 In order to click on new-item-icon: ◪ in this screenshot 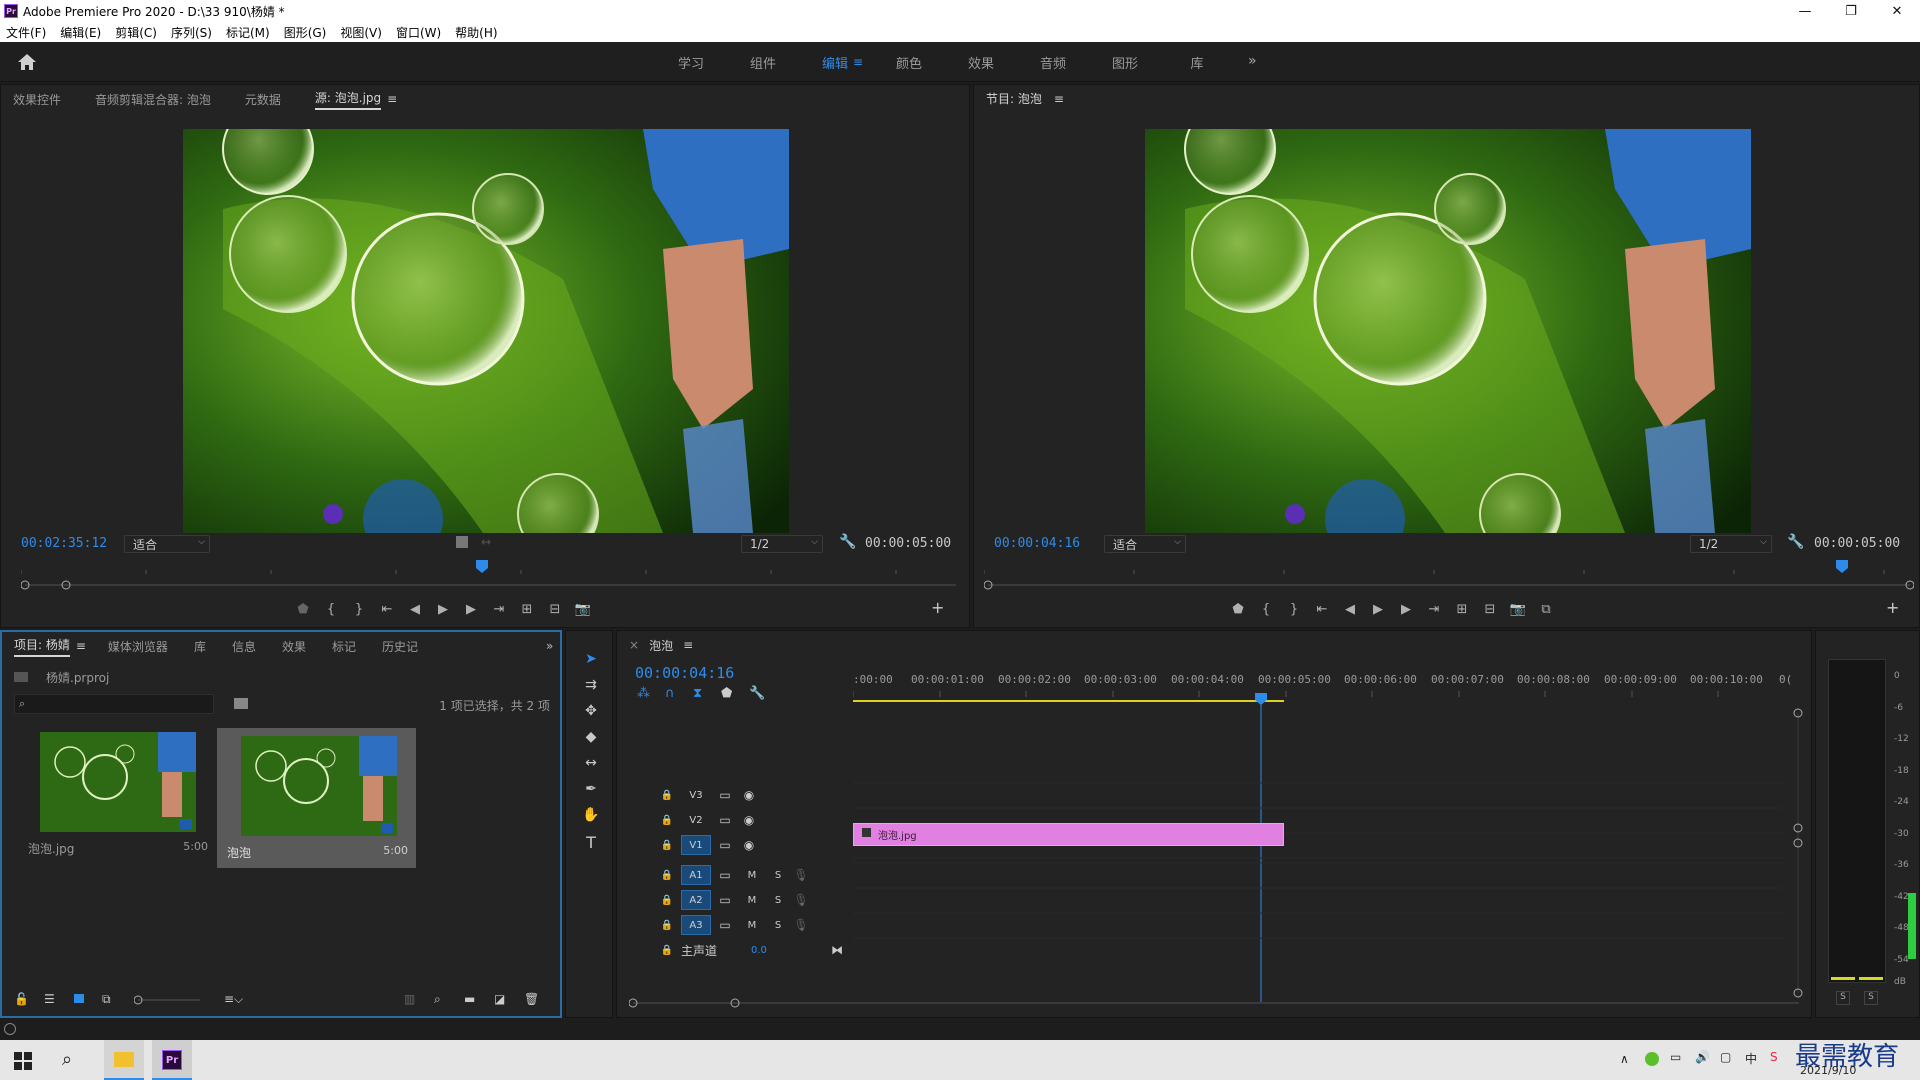, I will do `click(499, 999)`.